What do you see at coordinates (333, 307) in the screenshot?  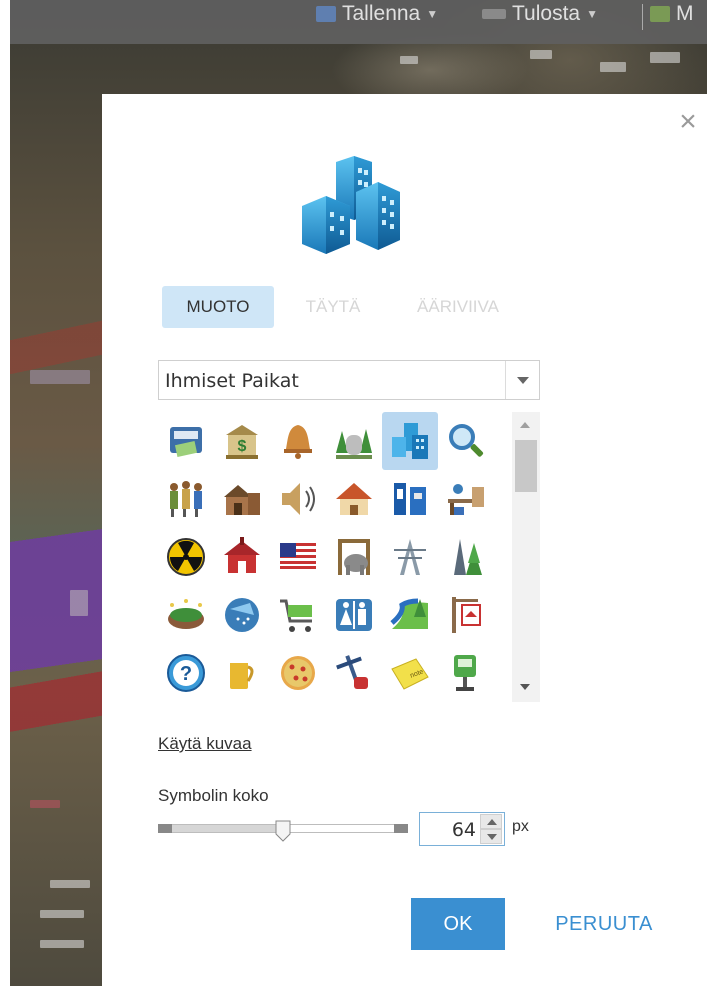 I see `tab-fill: TÄYTÄ` at bounding box center [333, 307].